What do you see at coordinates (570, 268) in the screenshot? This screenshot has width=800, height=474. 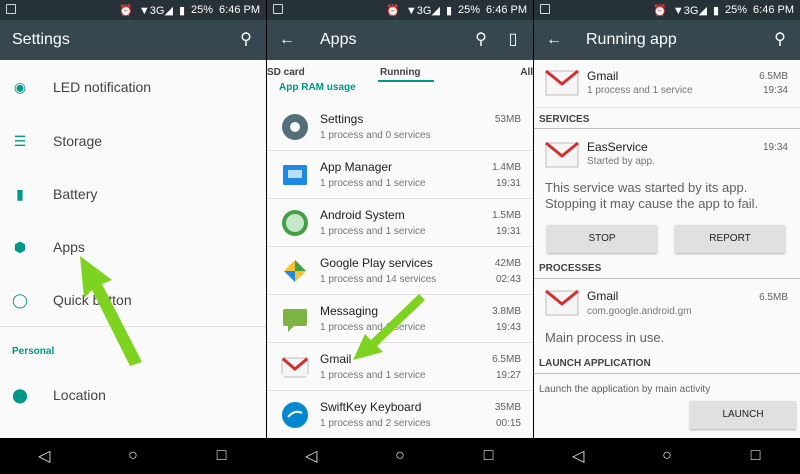 I see `section-header: PROCESSES` at bounding box center [570, 268].